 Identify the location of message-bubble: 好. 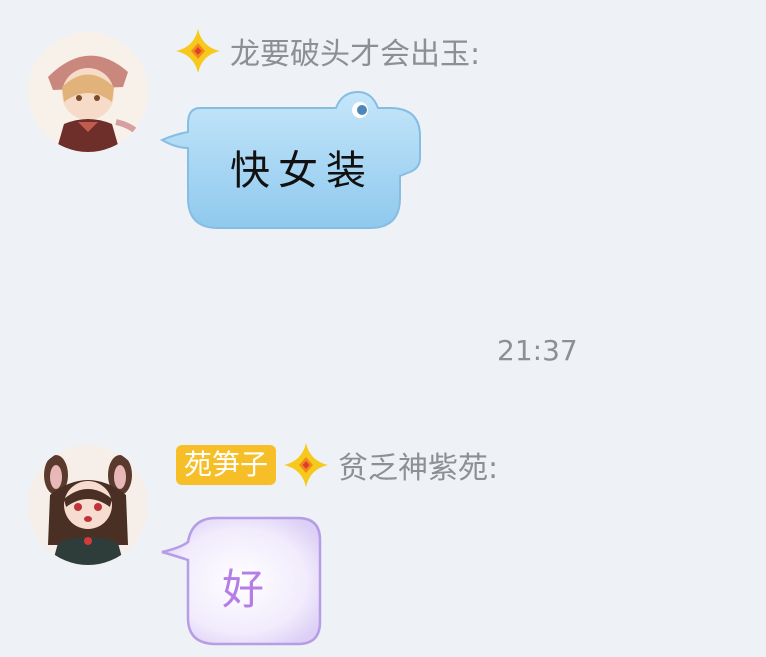
(243, 582).